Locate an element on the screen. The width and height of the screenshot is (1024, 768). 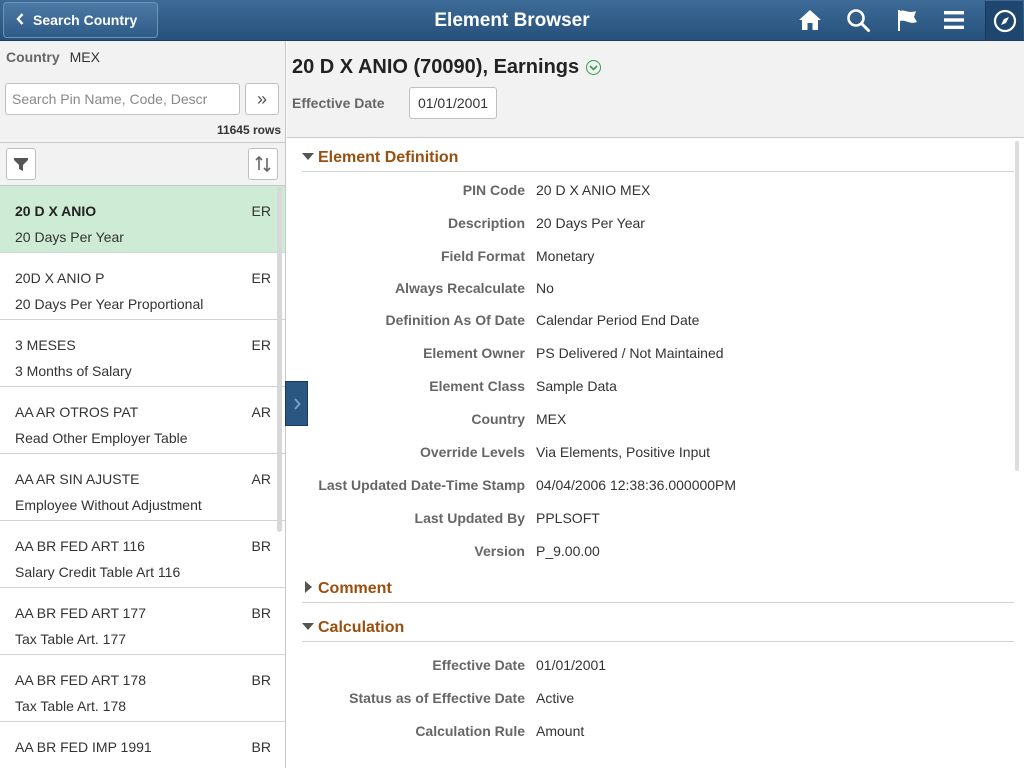
sort-icon is located at coordinates (263, 164).